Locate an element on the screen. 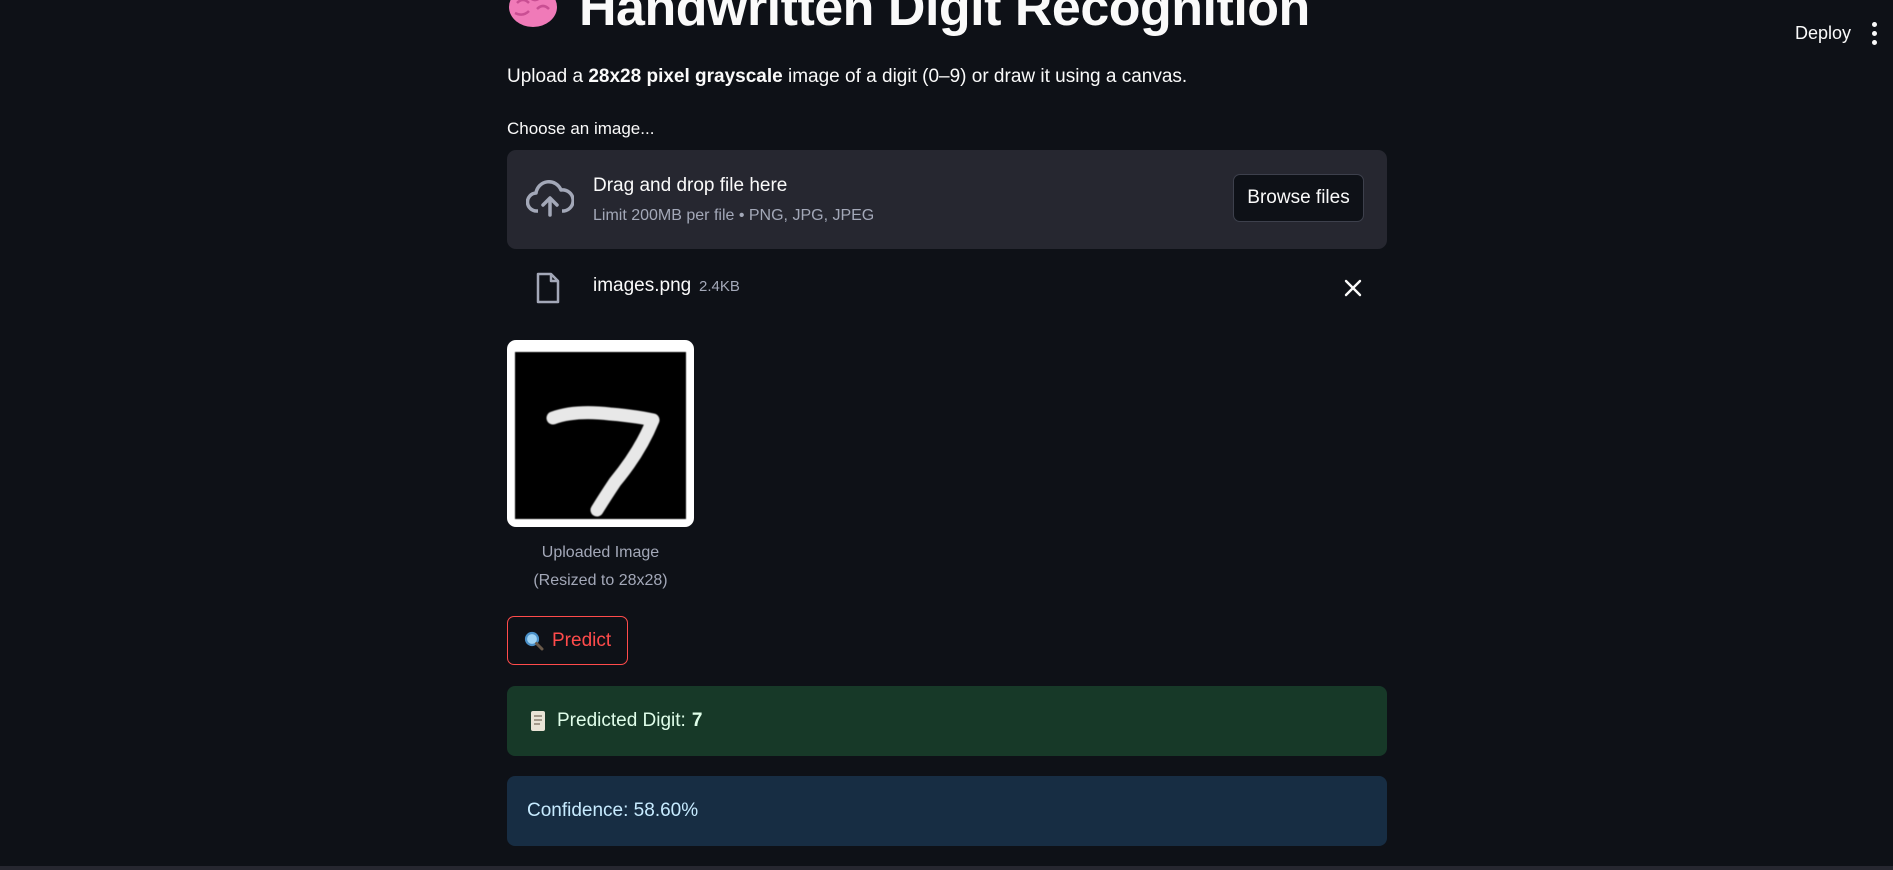 This screenshot has height=870, width=1893. kebab-menu-icon is located at coordinates (1874, 35).